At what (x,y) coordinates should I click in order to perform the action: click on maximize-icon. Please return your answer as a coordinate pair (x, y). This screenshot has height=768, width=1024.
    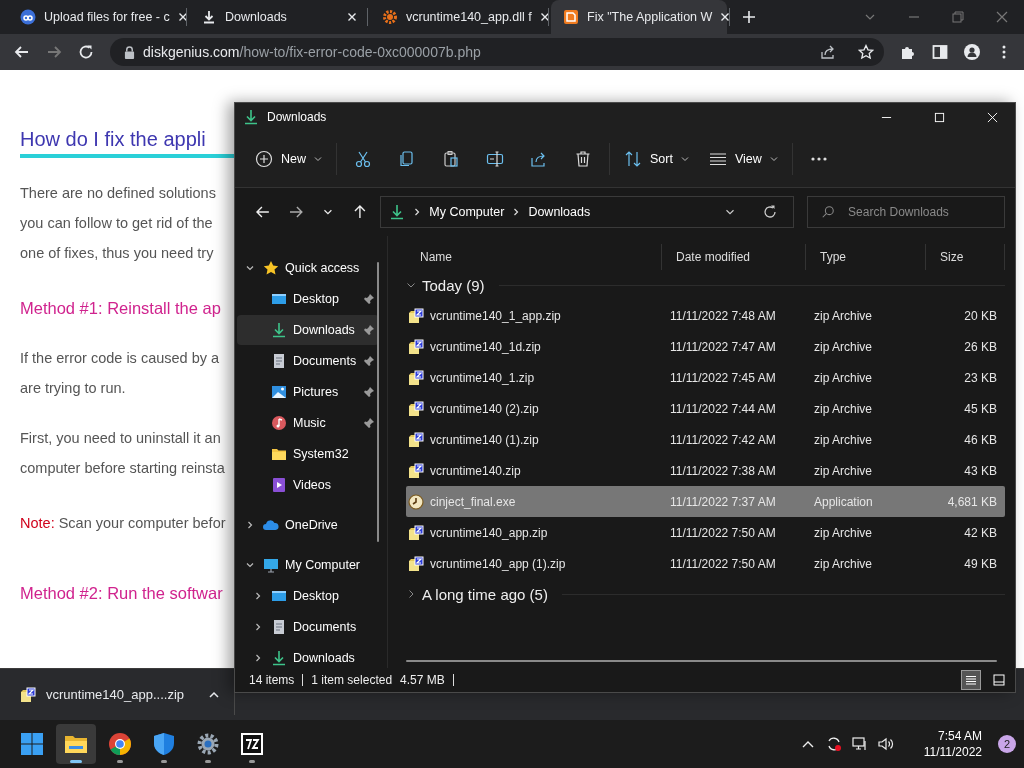
    Looking at the image, I should click on (939, 117).